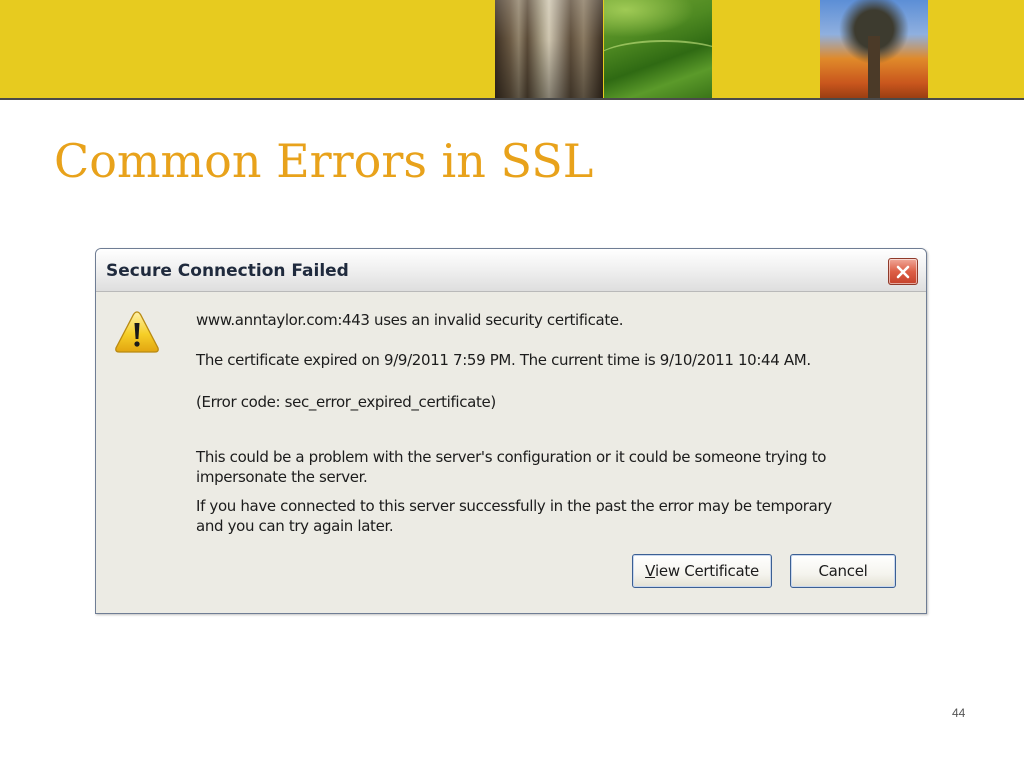 The image size is (1024, 768). I want to click on close-button, so click(903, 271).